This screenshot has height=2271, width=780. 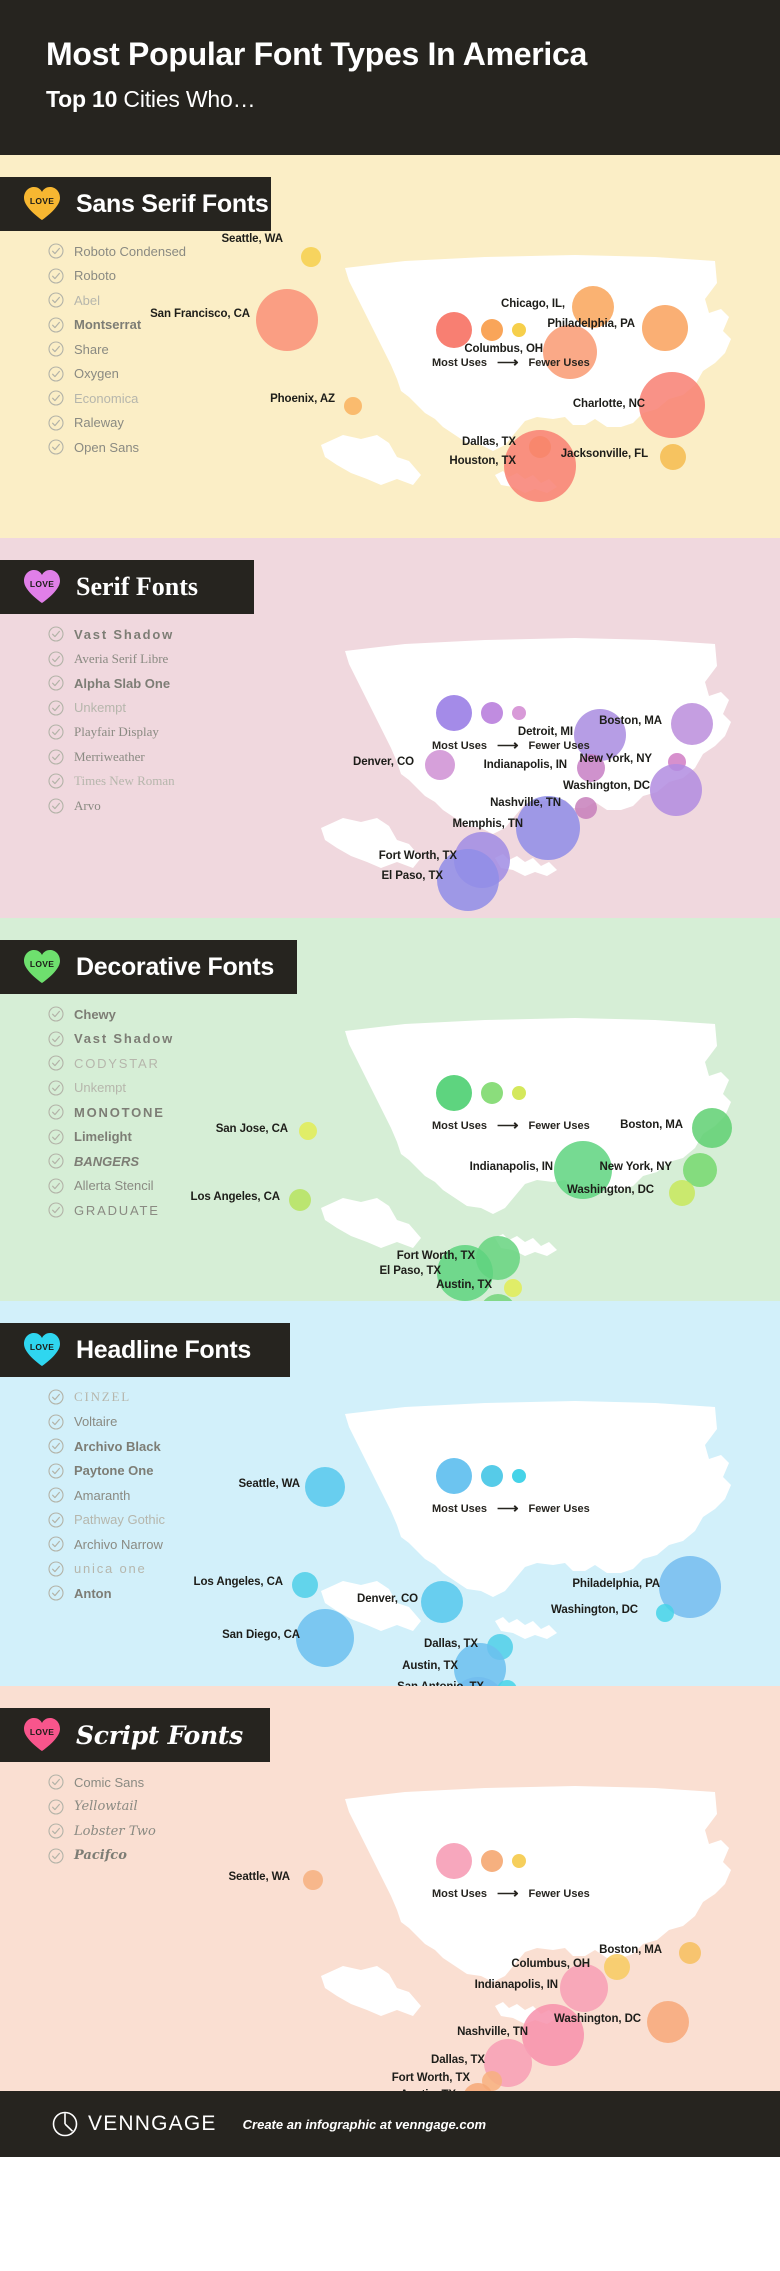 What do you see at coordinates (96, 1422) in the screenshot?
I see `font-name: Voltaire` at bounding box center [96, 1422].